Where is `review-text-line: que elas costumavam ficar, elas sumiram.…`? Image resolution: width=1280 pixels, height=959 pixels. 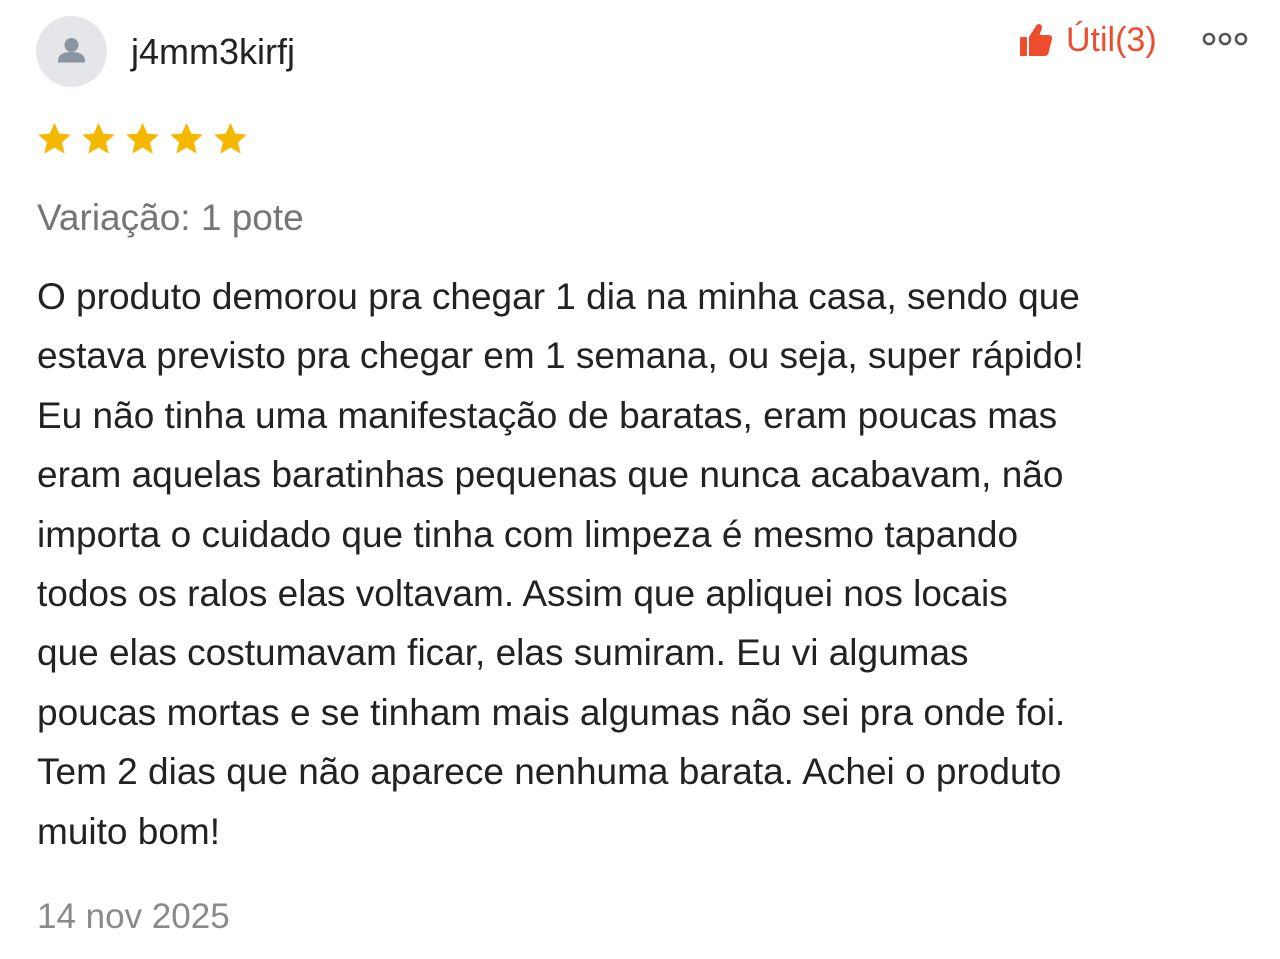
review-text-line: que elas costumavam ficar, elas sumiram.… is located at coordinates (503, 653).